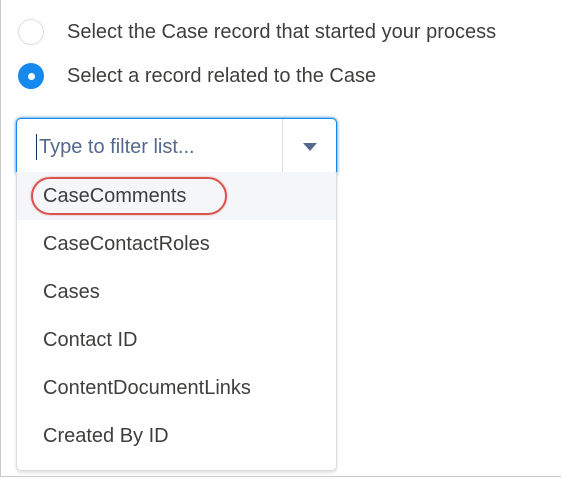 The image size is (563, 479). What do you see at coordinates (176, 436) in the screenshot?
I see `dropdown-option-created-by-id: Created By ID` at bounding box center [176, 436].